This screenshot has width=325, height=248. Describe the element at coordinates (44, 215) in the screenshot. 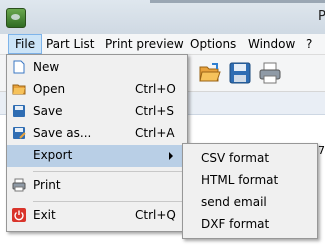

I see `menu-item-label: Exit` at that location.